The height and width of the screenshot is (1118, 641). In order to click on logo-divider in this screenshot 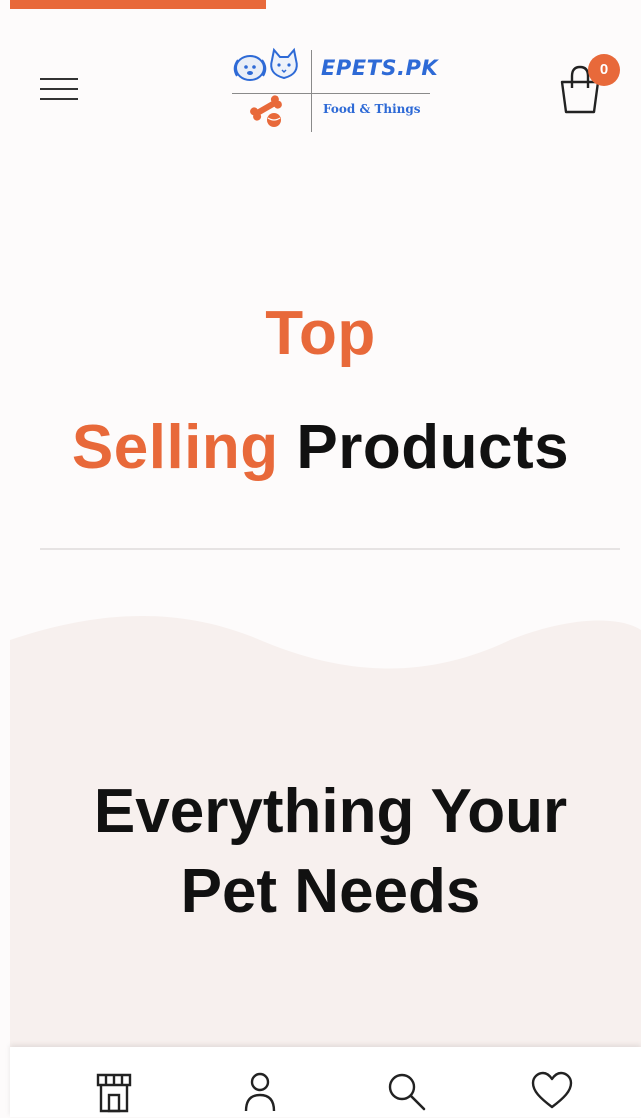, I will do `click(311, 91)`.